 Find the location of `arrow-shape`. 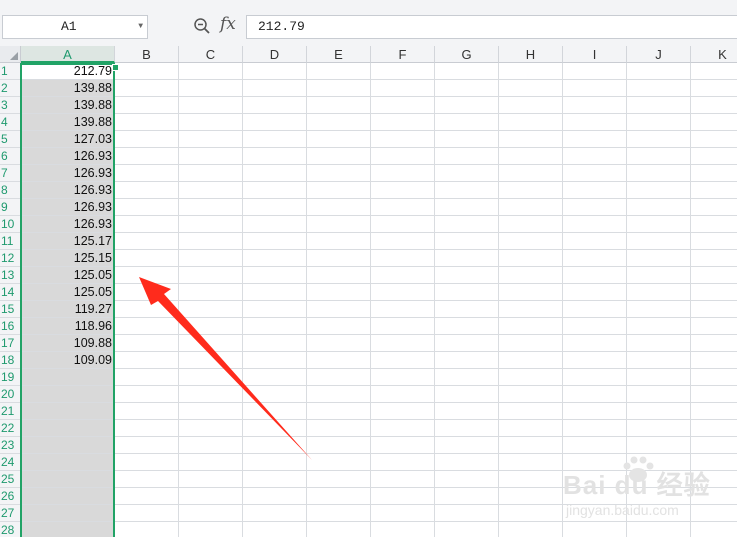

arrow-shape is located at coordinates (225, 368).